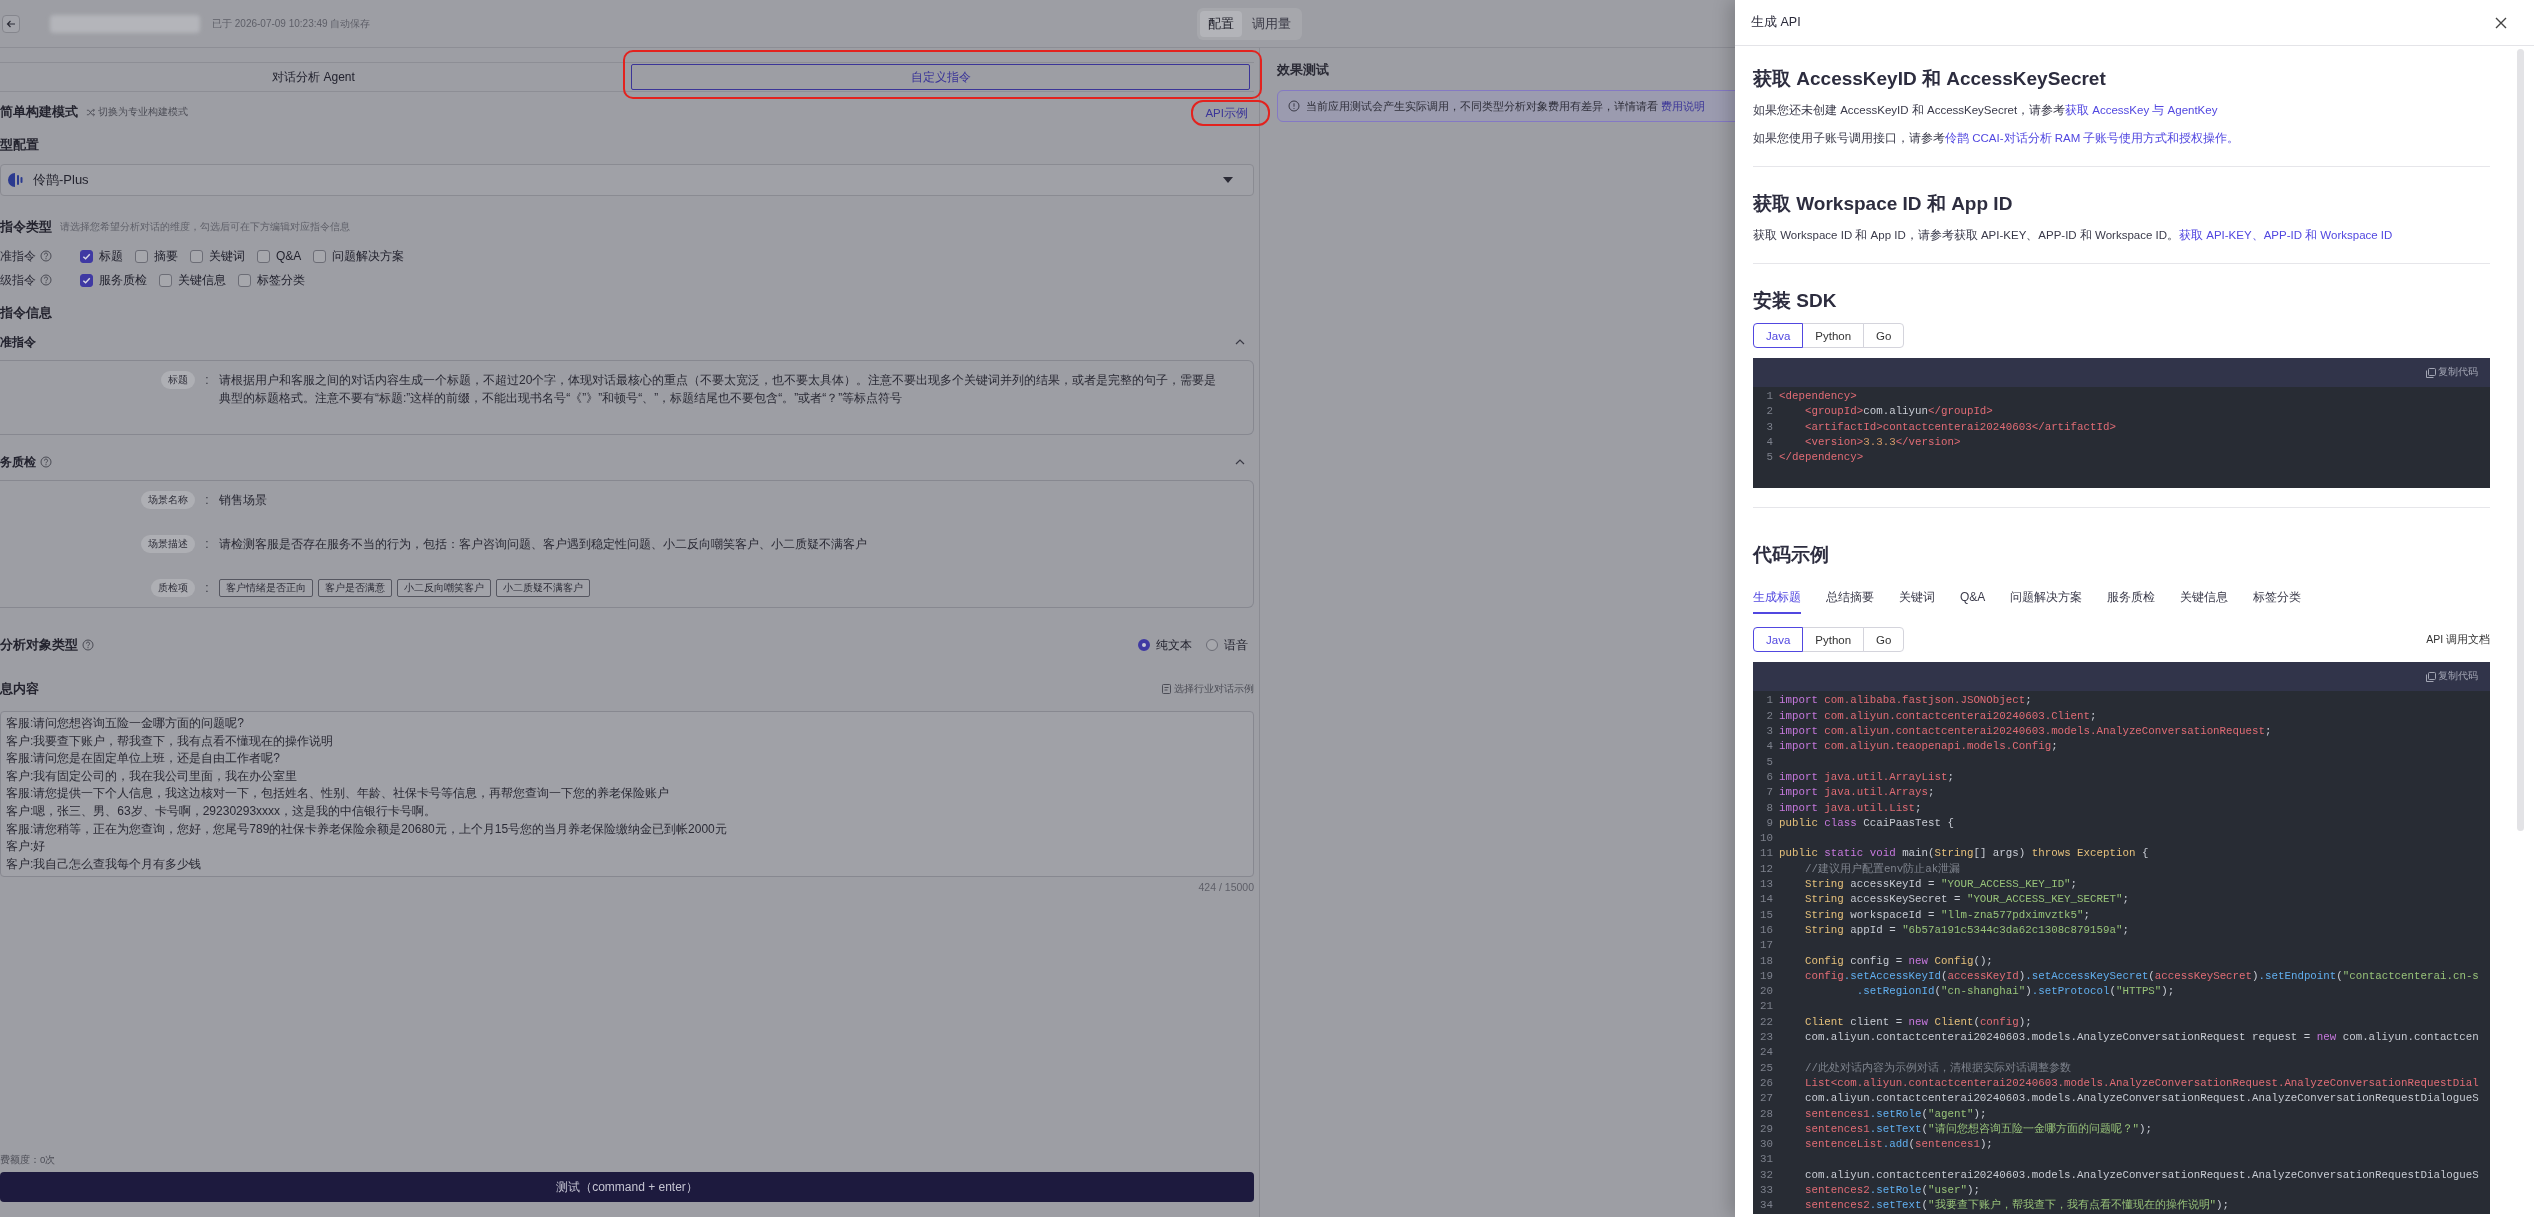  Describe the element at coordinates (2131, 598) in the screenshot. I see `example-tab: 服务质检` at that location.